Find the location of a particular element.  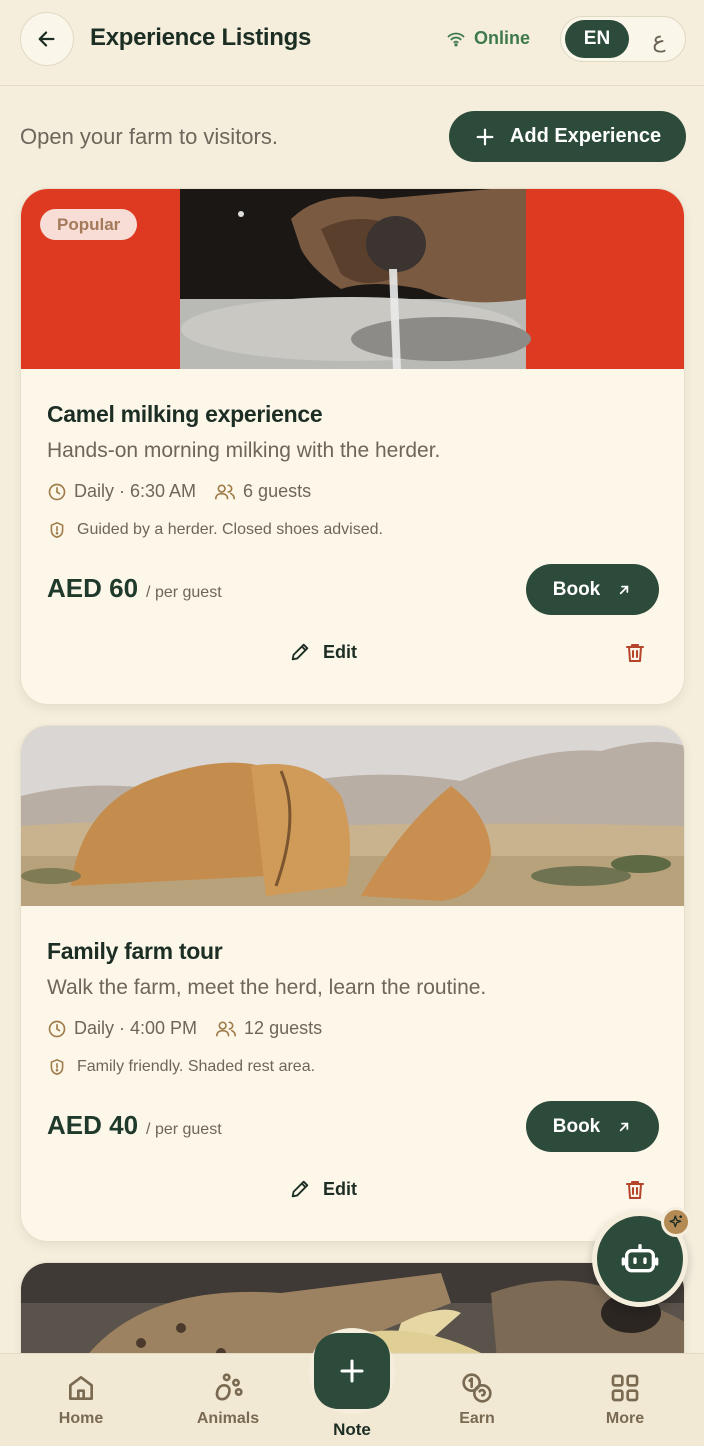

nav-earn: Earn is located at coordinates (477, 1400).